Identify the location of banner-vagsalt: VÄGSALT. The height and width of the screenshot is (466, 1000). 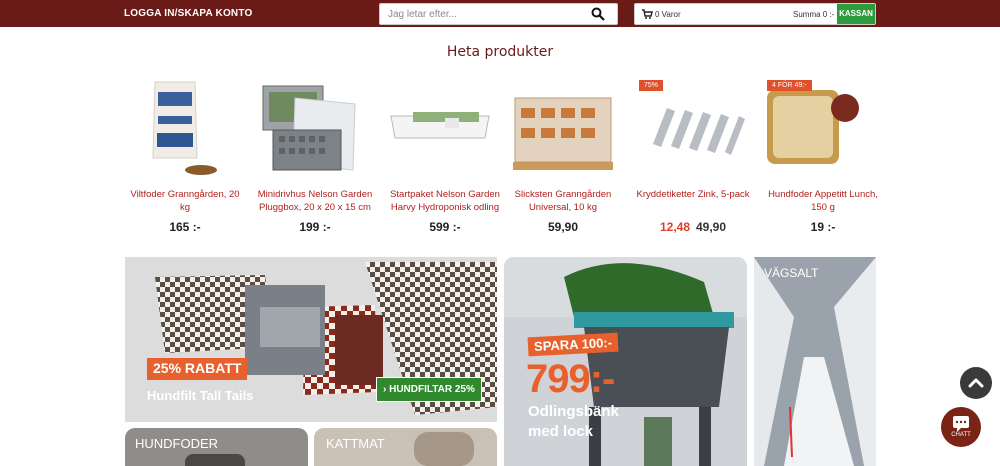
(815, 361).